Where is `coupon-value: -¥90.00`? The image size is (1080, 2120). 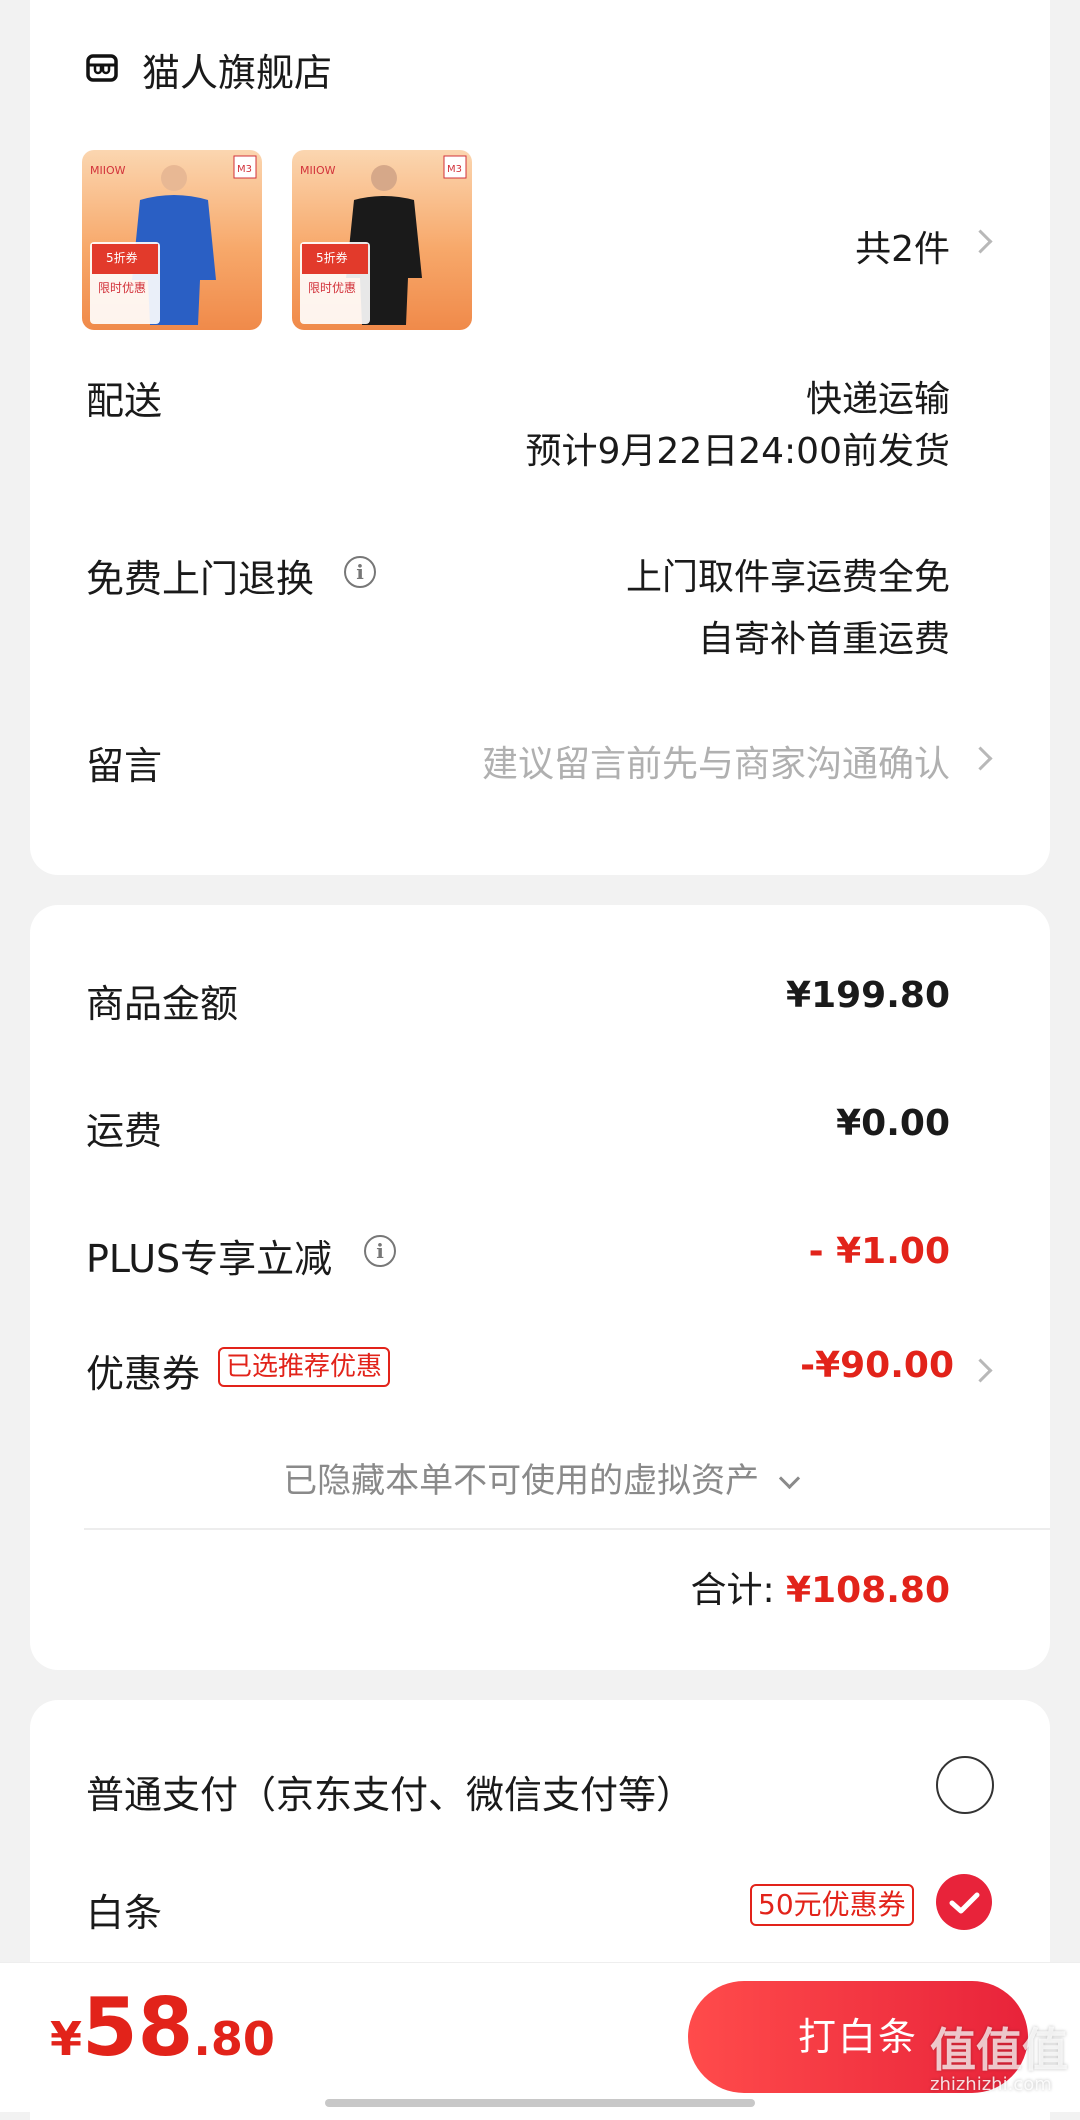
coupon-value: -¥90.00 is located at coordinates (877, 1365).